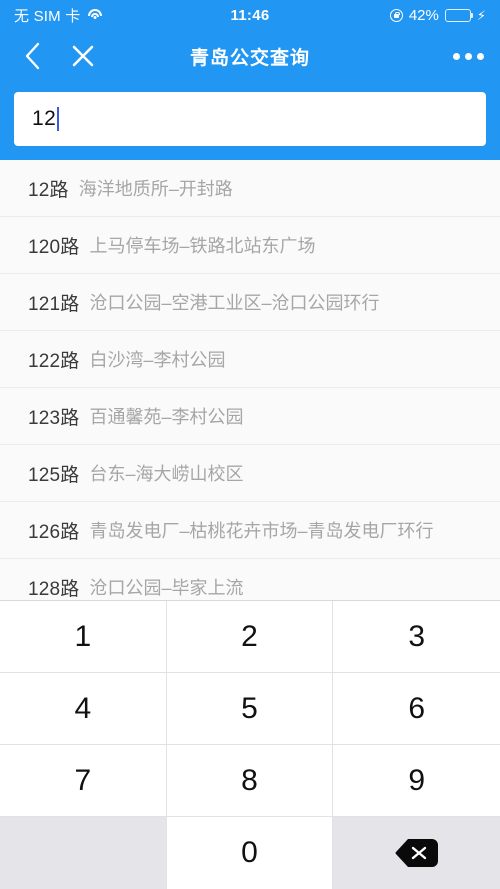  I want to click on route-description: 白沙湾–李村公园, so click(157, 360).